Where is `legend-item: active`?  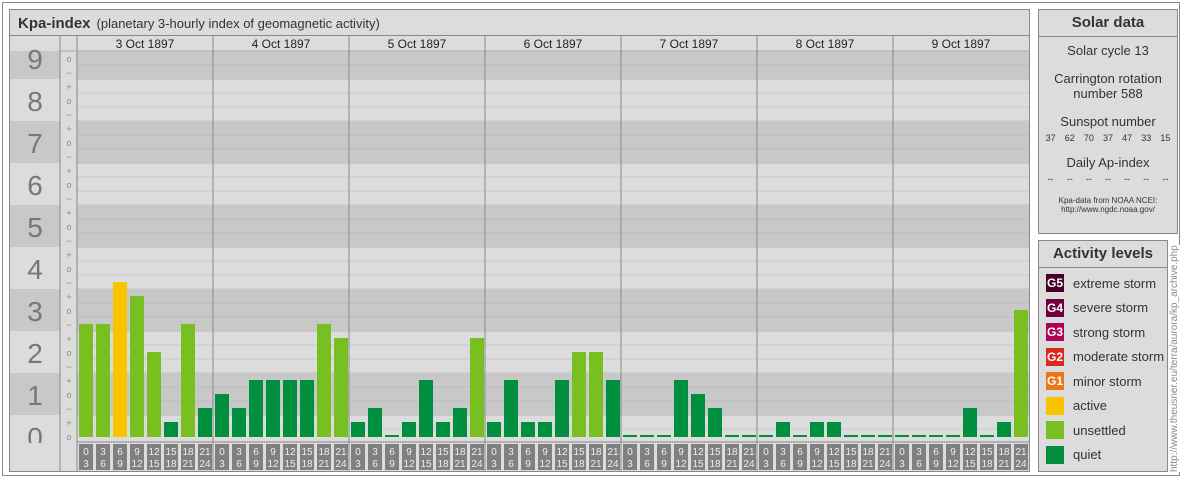
legend-item: active is located at coordinates (1103, 406).